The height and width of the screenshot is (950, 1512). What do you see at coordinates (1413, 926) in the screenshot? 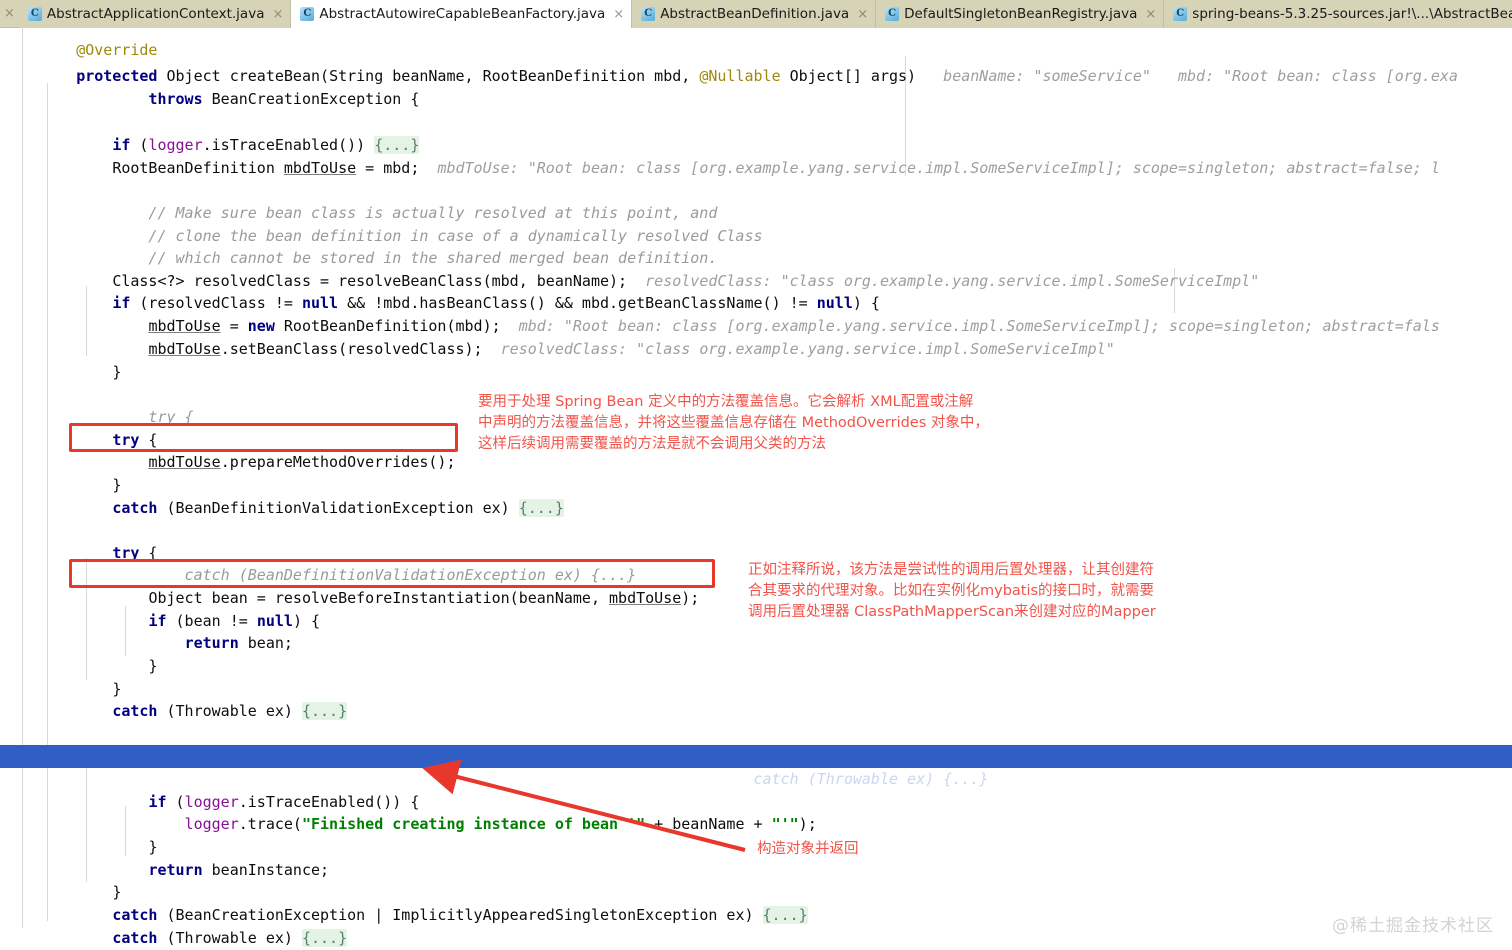
I see `watermark: @稀土掘金技术社区` at bounding box center [1413, 926].